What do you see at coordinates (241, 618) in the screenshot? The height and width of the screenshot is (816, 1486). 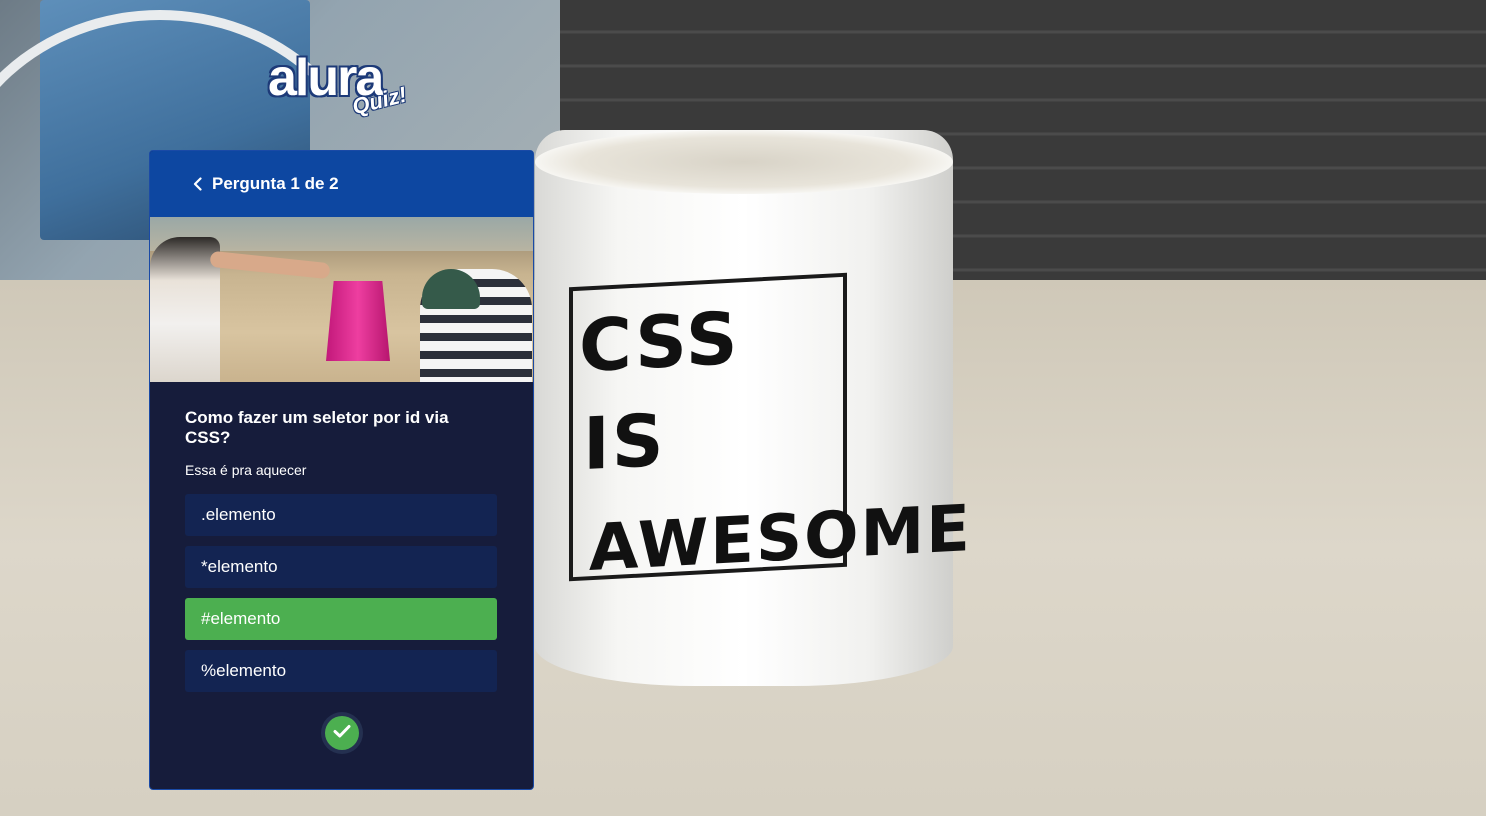 I see `answer-option-label: #elemento` at bounding box center [241, 618].